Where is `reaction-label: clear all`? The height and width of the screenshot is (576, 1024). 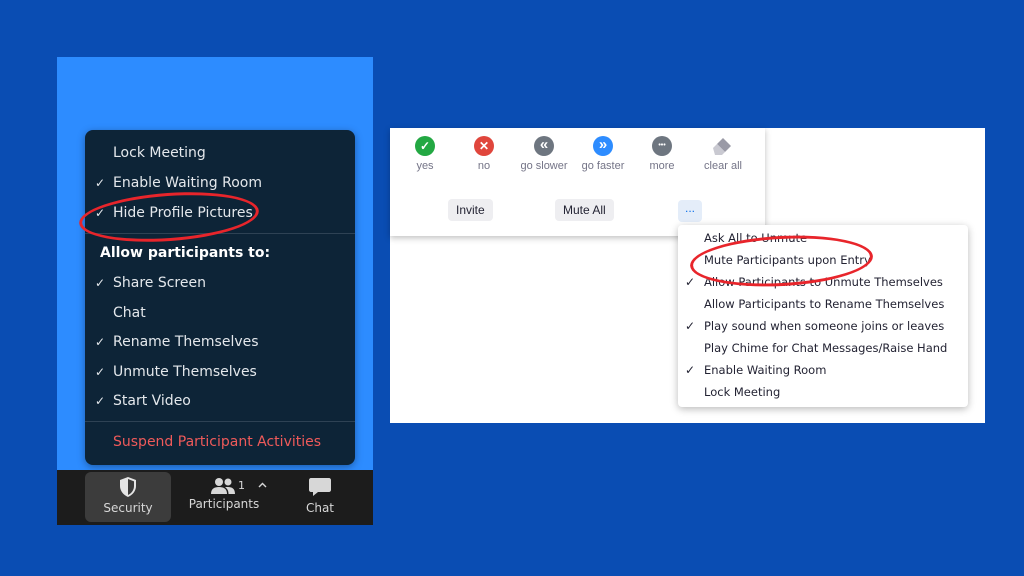 reaction-label: clear all is located at coordinates (723, 166).